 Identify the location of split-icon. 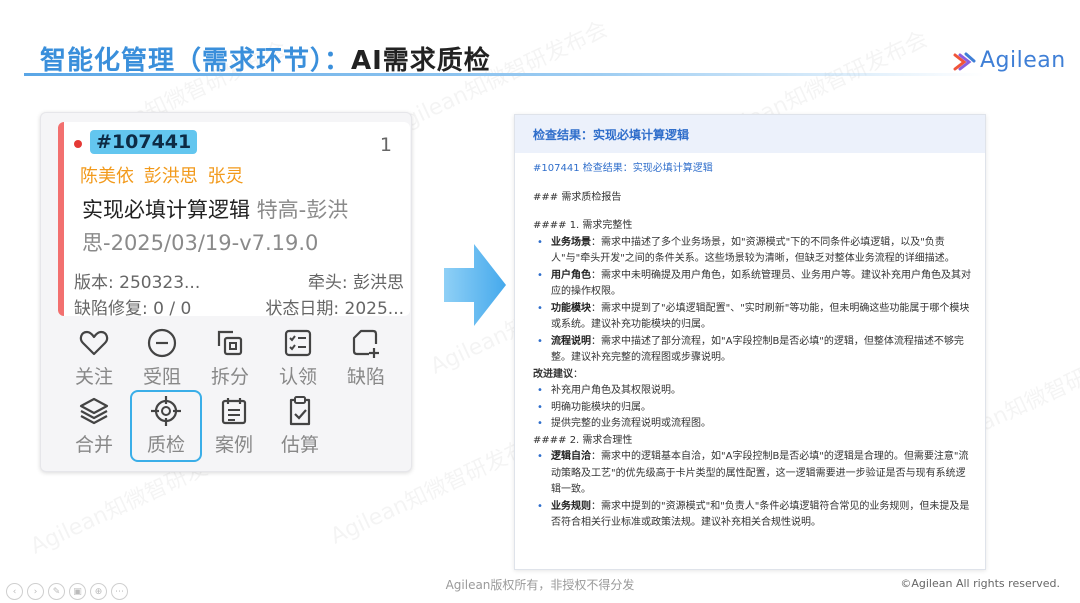
(230, 343).